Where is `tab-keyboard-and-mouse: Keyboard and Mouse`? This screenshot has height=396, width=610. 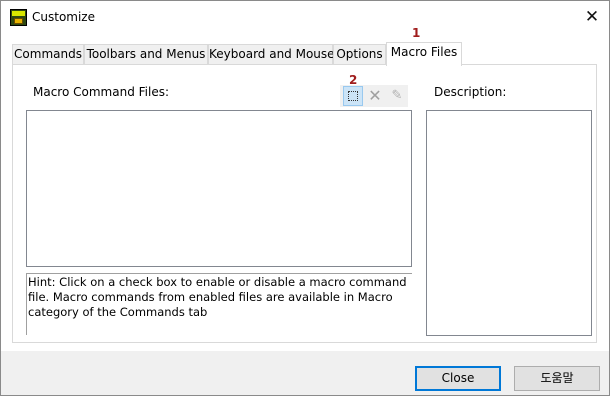
tab-keyboard-and-mouse: Keyboard and Mouse is located at coordinates (271, 54).